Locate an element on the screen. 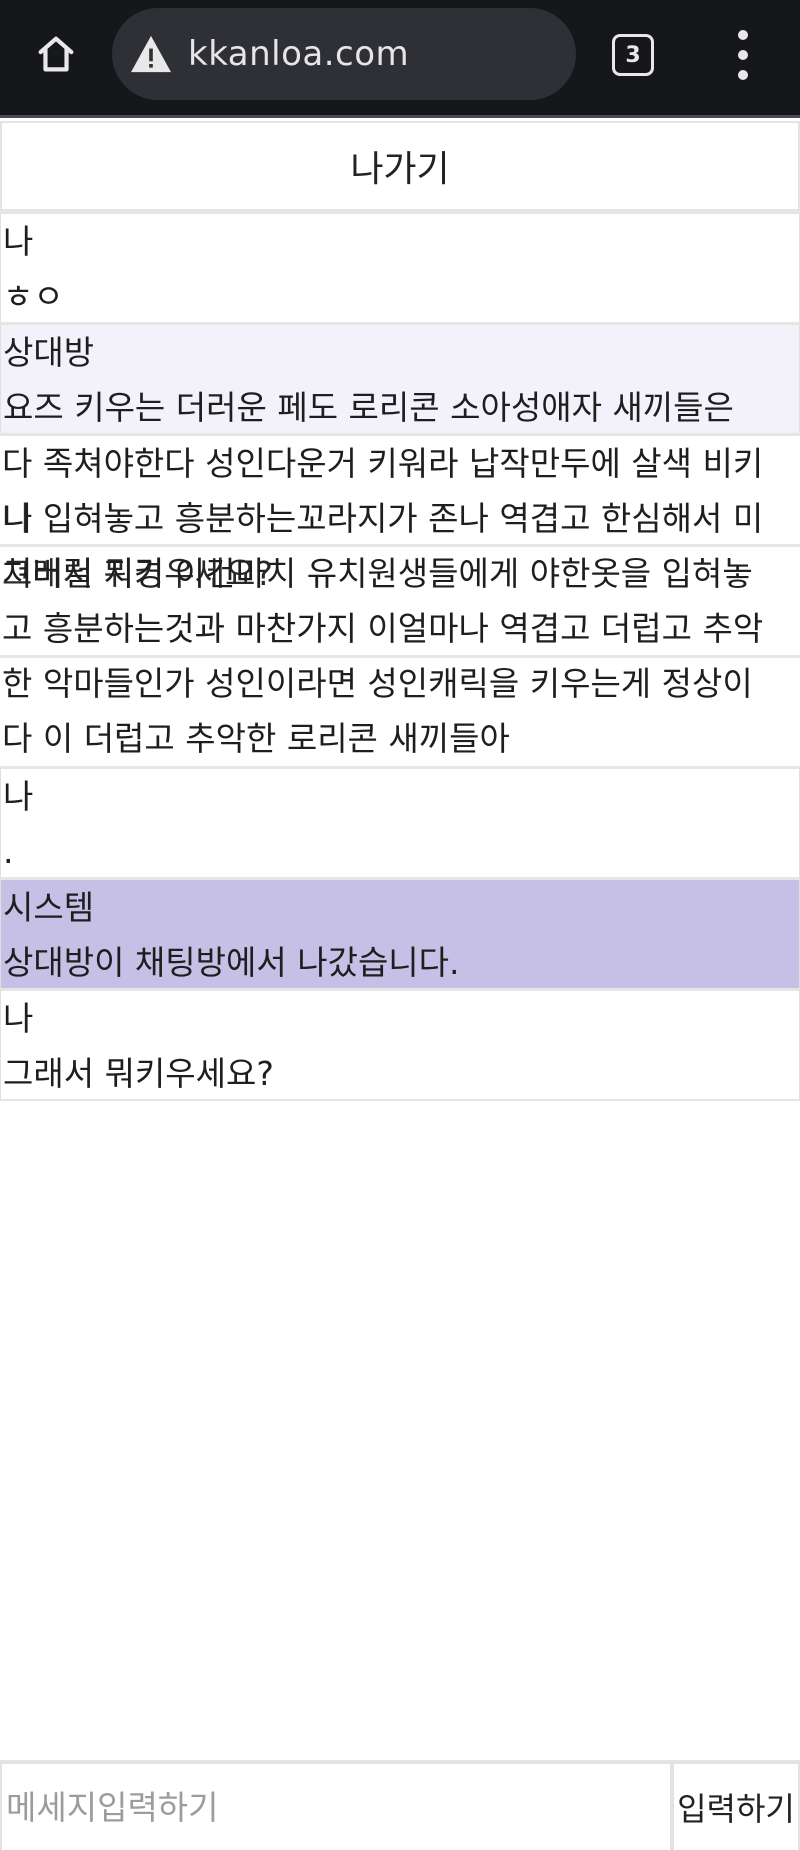 The height and width of the screenshot is (1850, 800). home-icon is located at coordinates (56, 54).